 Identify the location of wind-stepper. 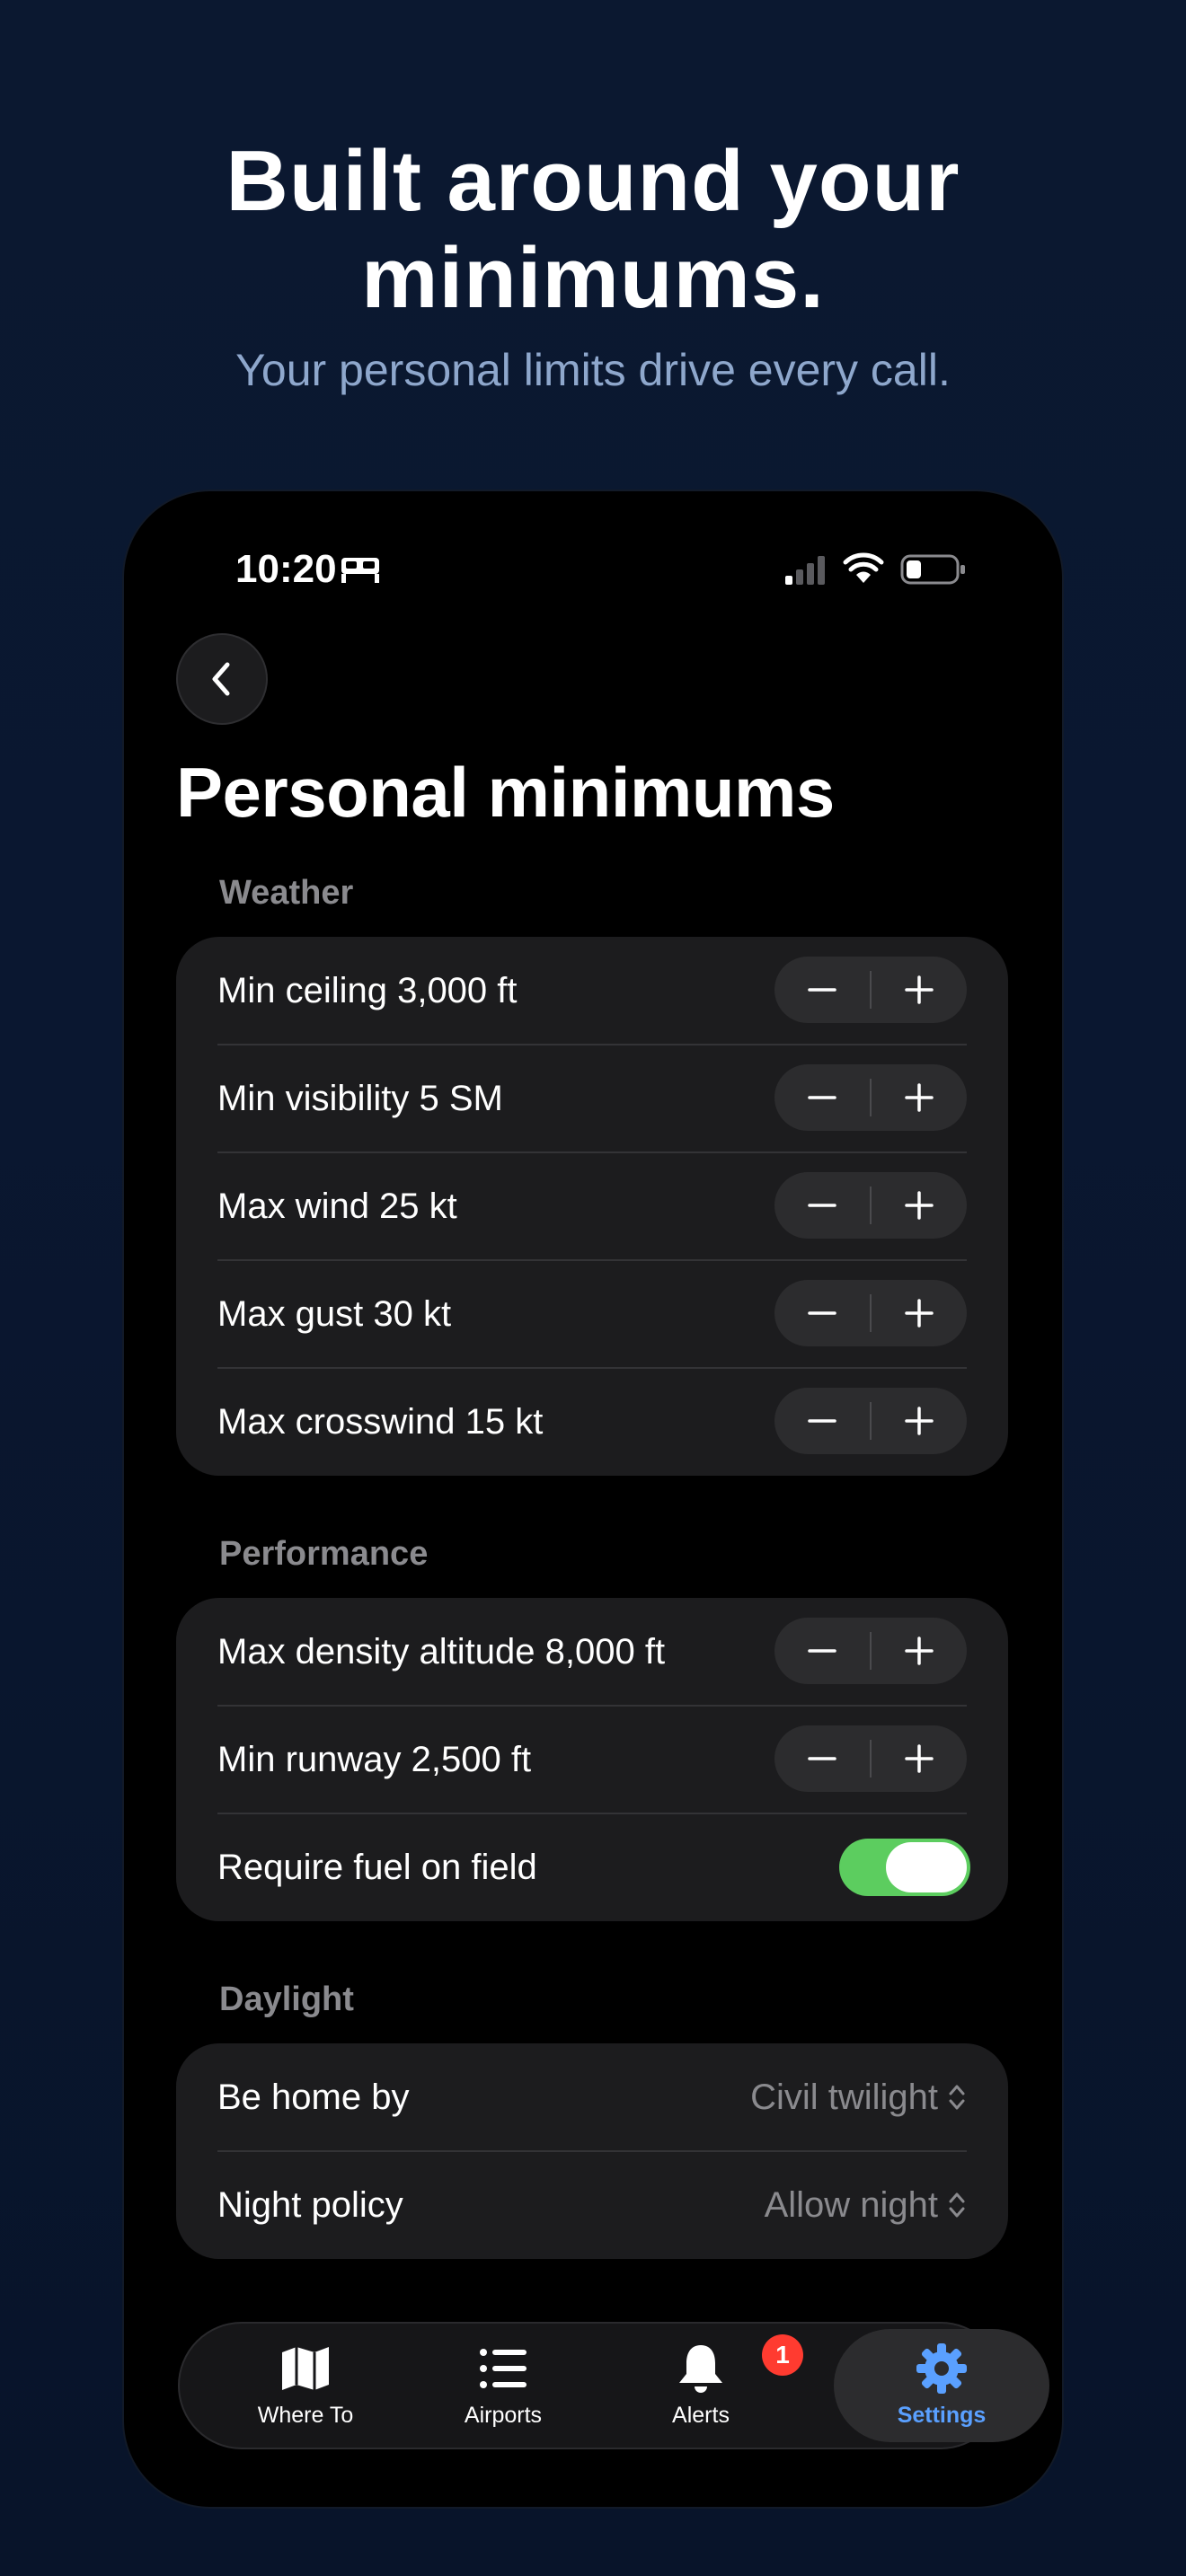
(870, 1205).